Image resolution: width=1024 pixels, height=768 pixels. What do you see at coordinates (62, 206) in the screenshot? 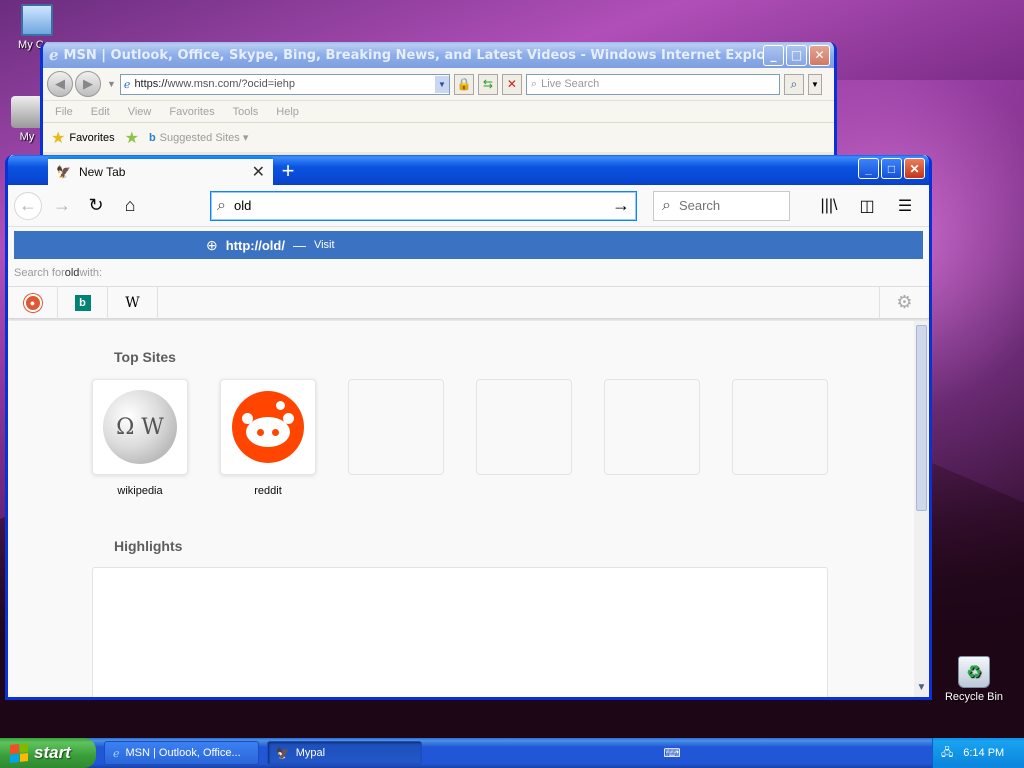
I see `forward-button: →` at bounding box center [62, 206].